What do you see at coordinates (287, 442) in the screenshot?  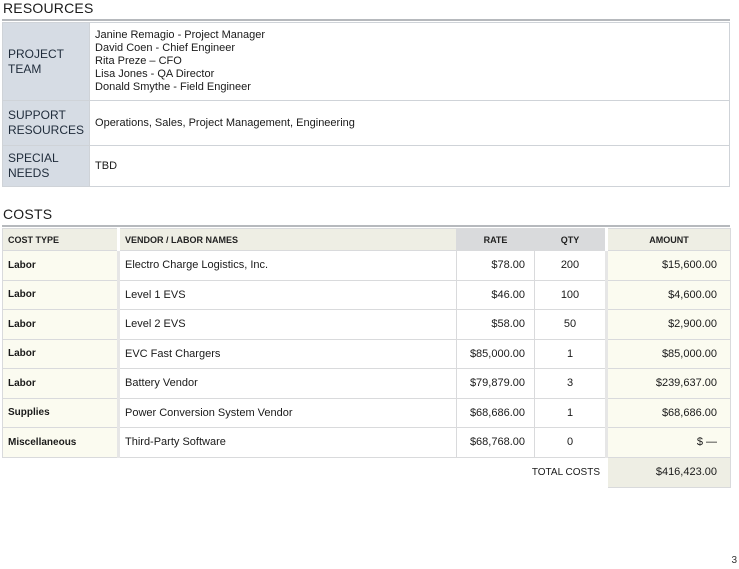 I see `vendor-cell: Third-Party Software` at bounding box center [287, 442].